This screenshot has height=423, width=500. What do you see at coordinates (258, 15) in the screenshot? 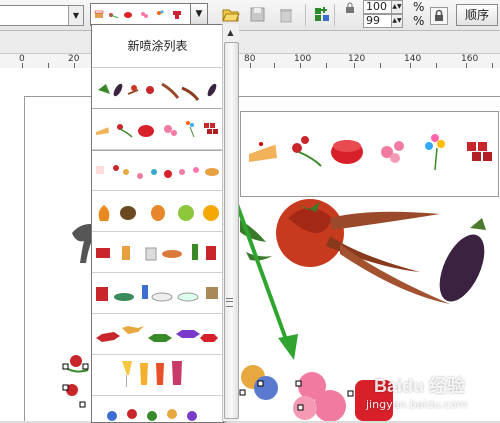
I see `save-icon` at bounding box center [258, 15].